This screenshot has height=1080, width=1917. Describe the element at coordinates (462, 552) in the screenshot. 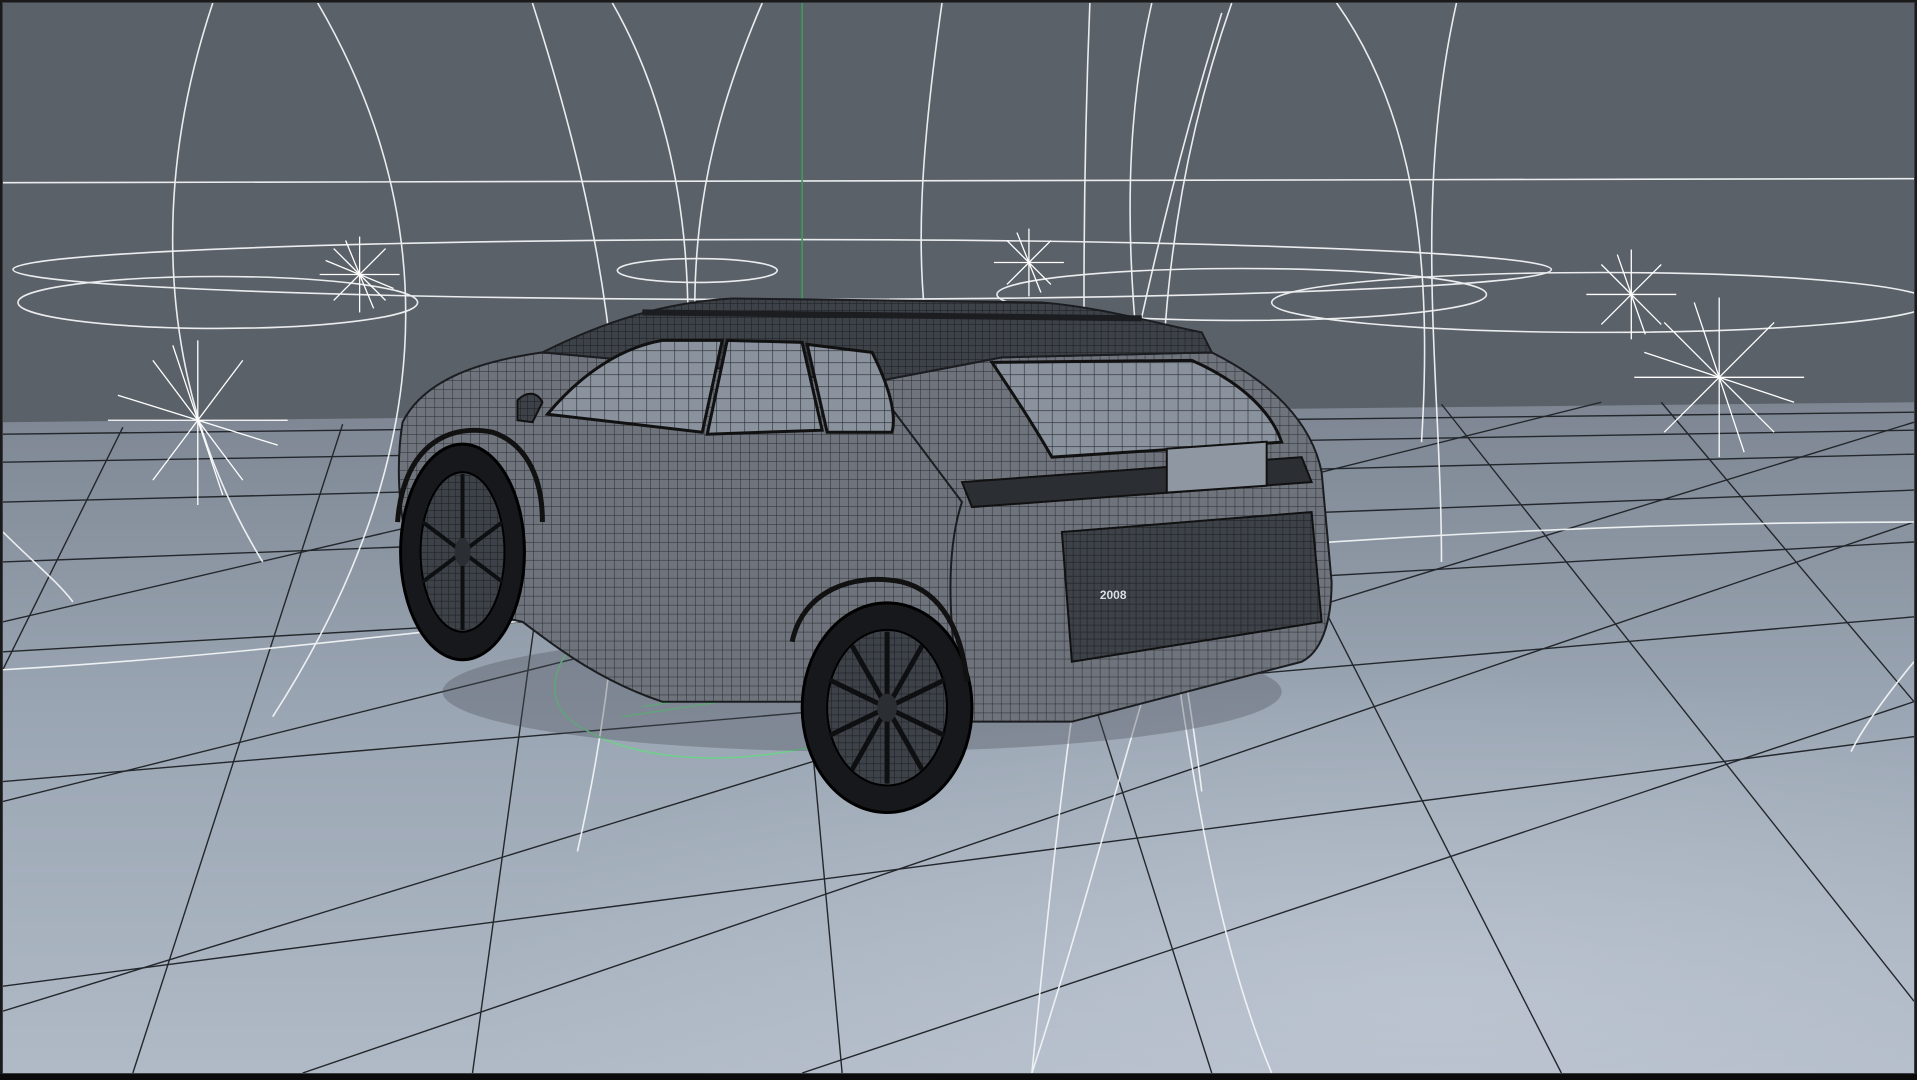

I see `car-wheel-front` at that location.